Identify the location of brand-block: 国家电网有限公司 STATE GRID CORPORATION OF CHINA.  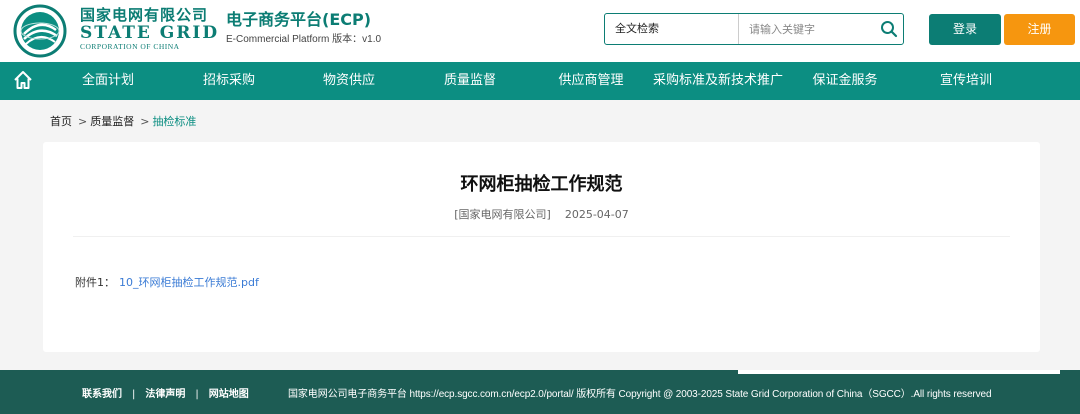
(150, 29).